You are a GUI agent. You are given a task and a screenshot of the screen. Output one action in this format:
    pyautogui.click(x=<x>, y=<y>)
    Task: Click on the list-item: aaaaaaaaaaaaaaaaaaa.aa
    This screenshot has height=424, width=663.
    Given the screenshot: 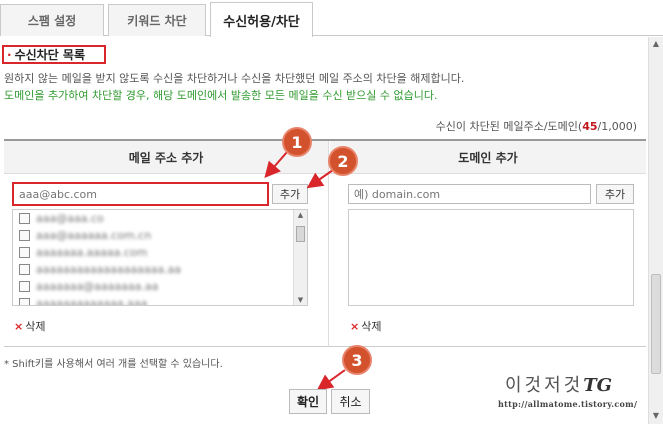 What is the action you would take?
    pyautogui.click(x=160, y=269)
    